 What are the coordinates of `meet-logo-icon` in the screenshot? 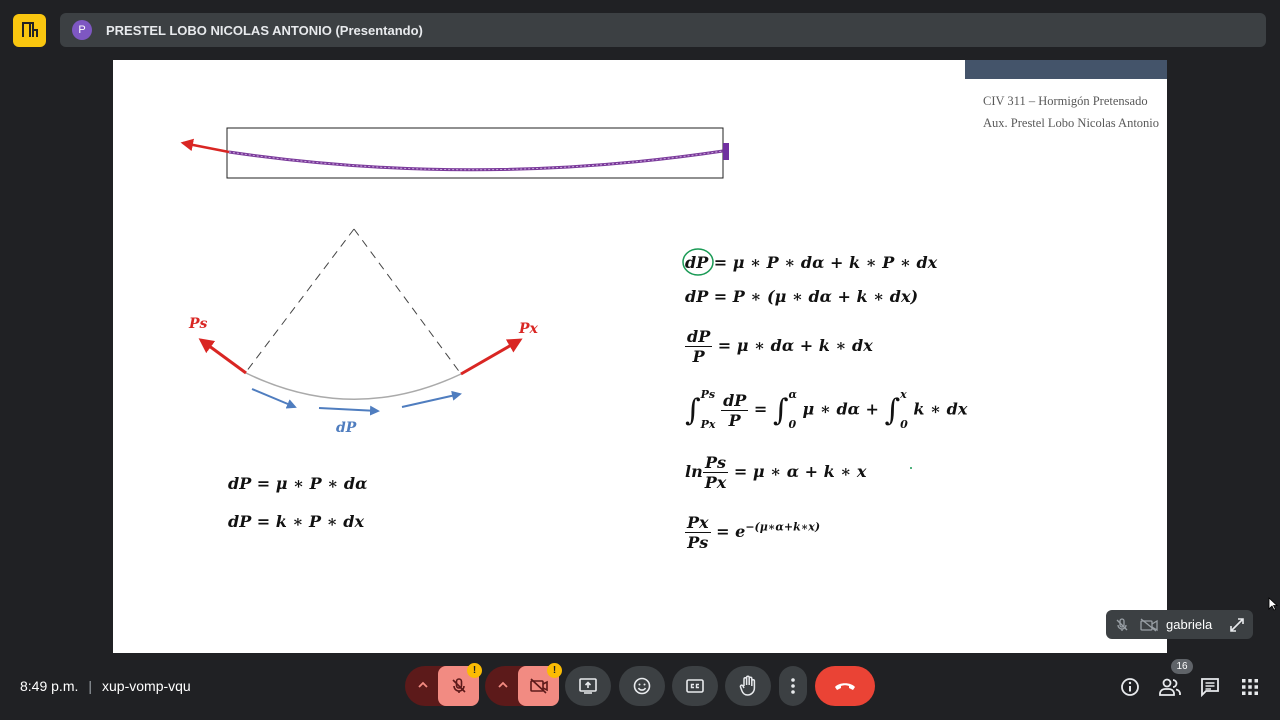 It's located at (29, 30).